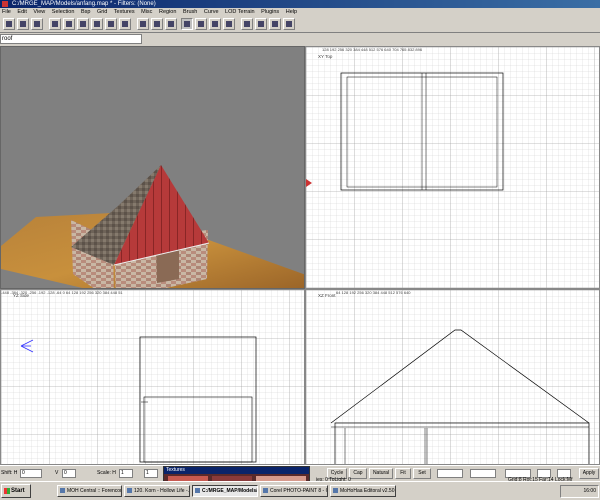  What do you see at coordinates (247, 24) in the screenshot?
I see `texture-lock-icon` at bounding box center [247, 24].